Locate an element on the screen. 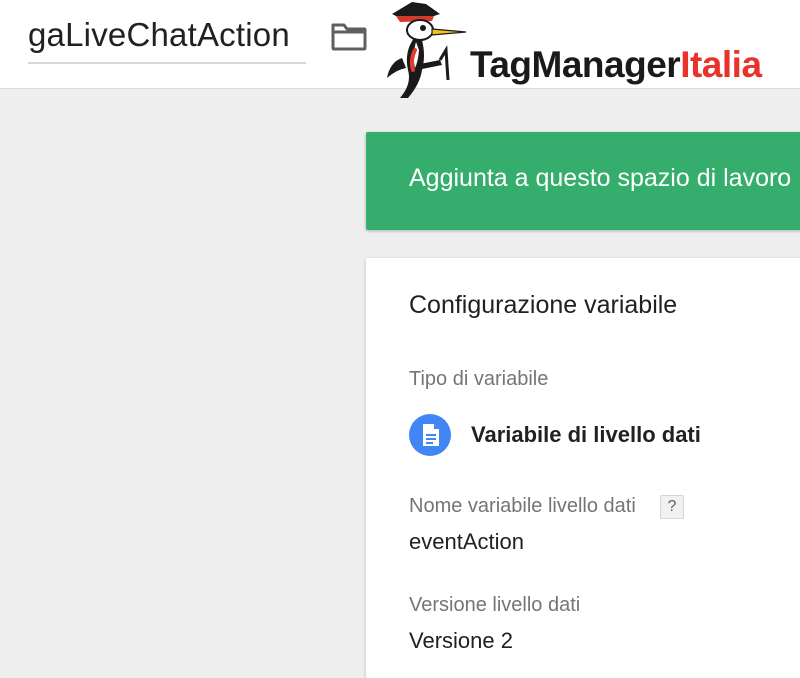  variable-name-text: gaLiveChatAction is located at coordinates (159, 35).